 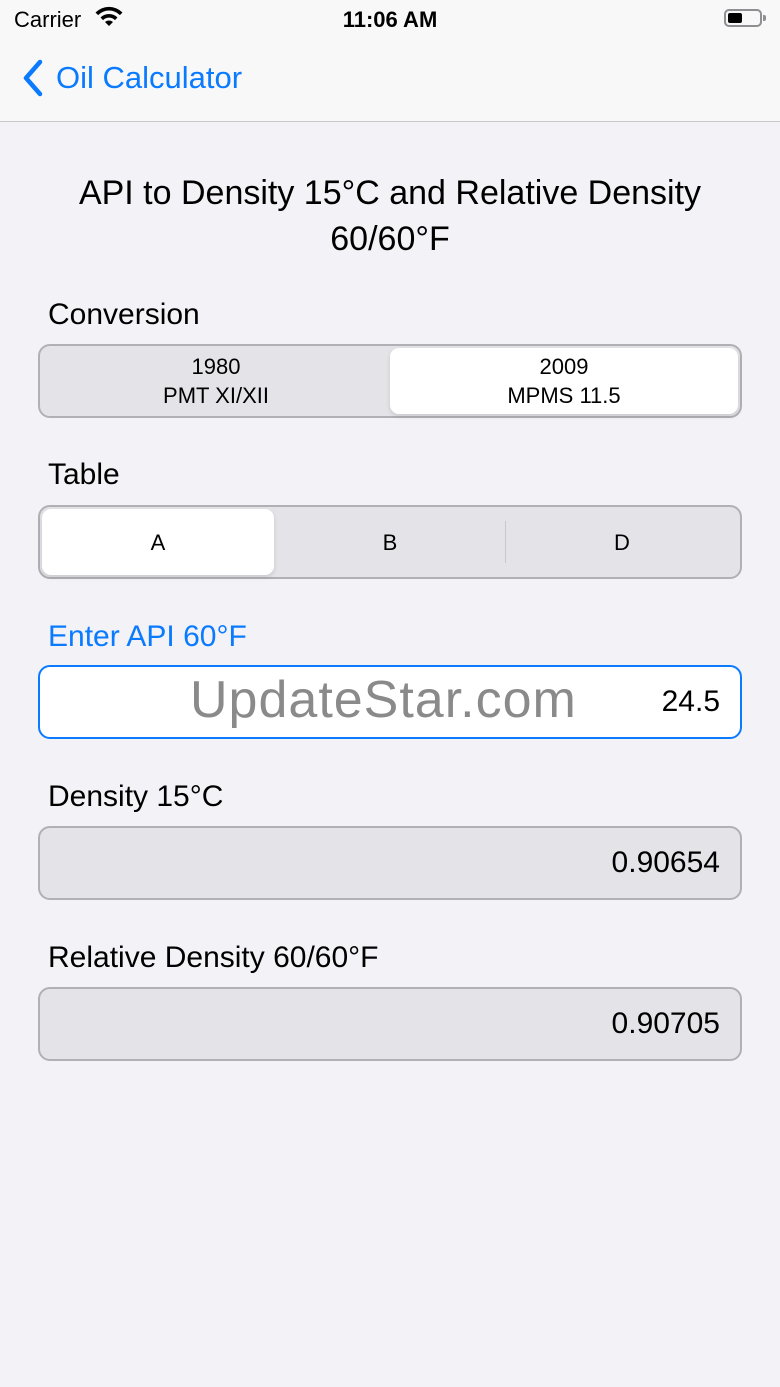 I want to click on battery-icon, so click(x=745, y=18).